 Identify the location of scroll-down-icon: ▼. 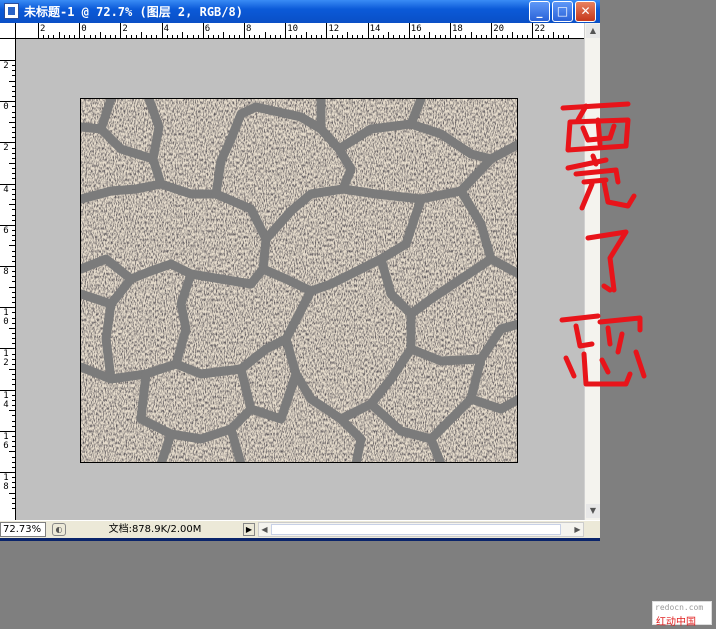
(593, 511).